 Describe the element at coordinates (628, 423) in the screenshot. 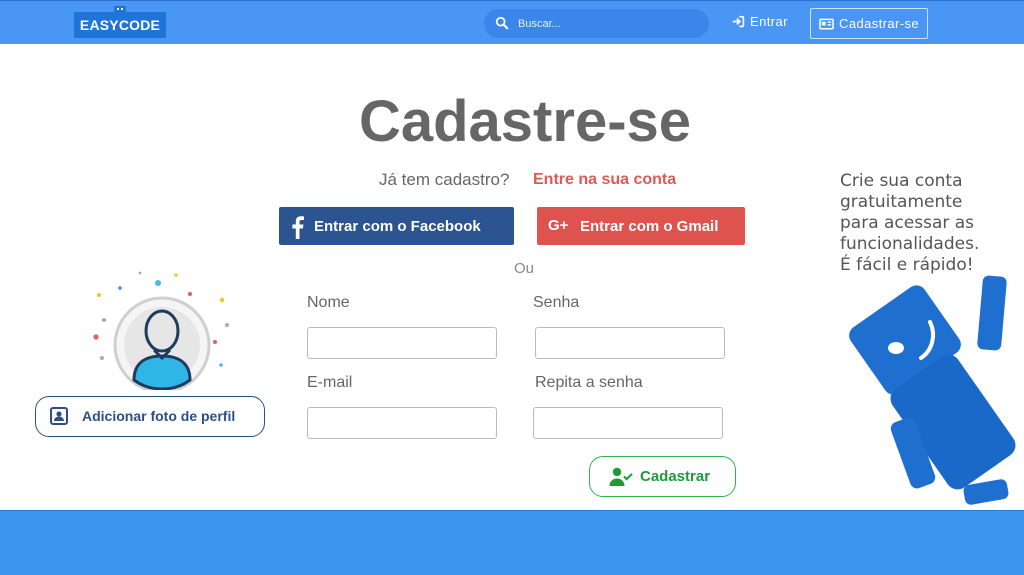

I see `repeat-password-field` at that location.